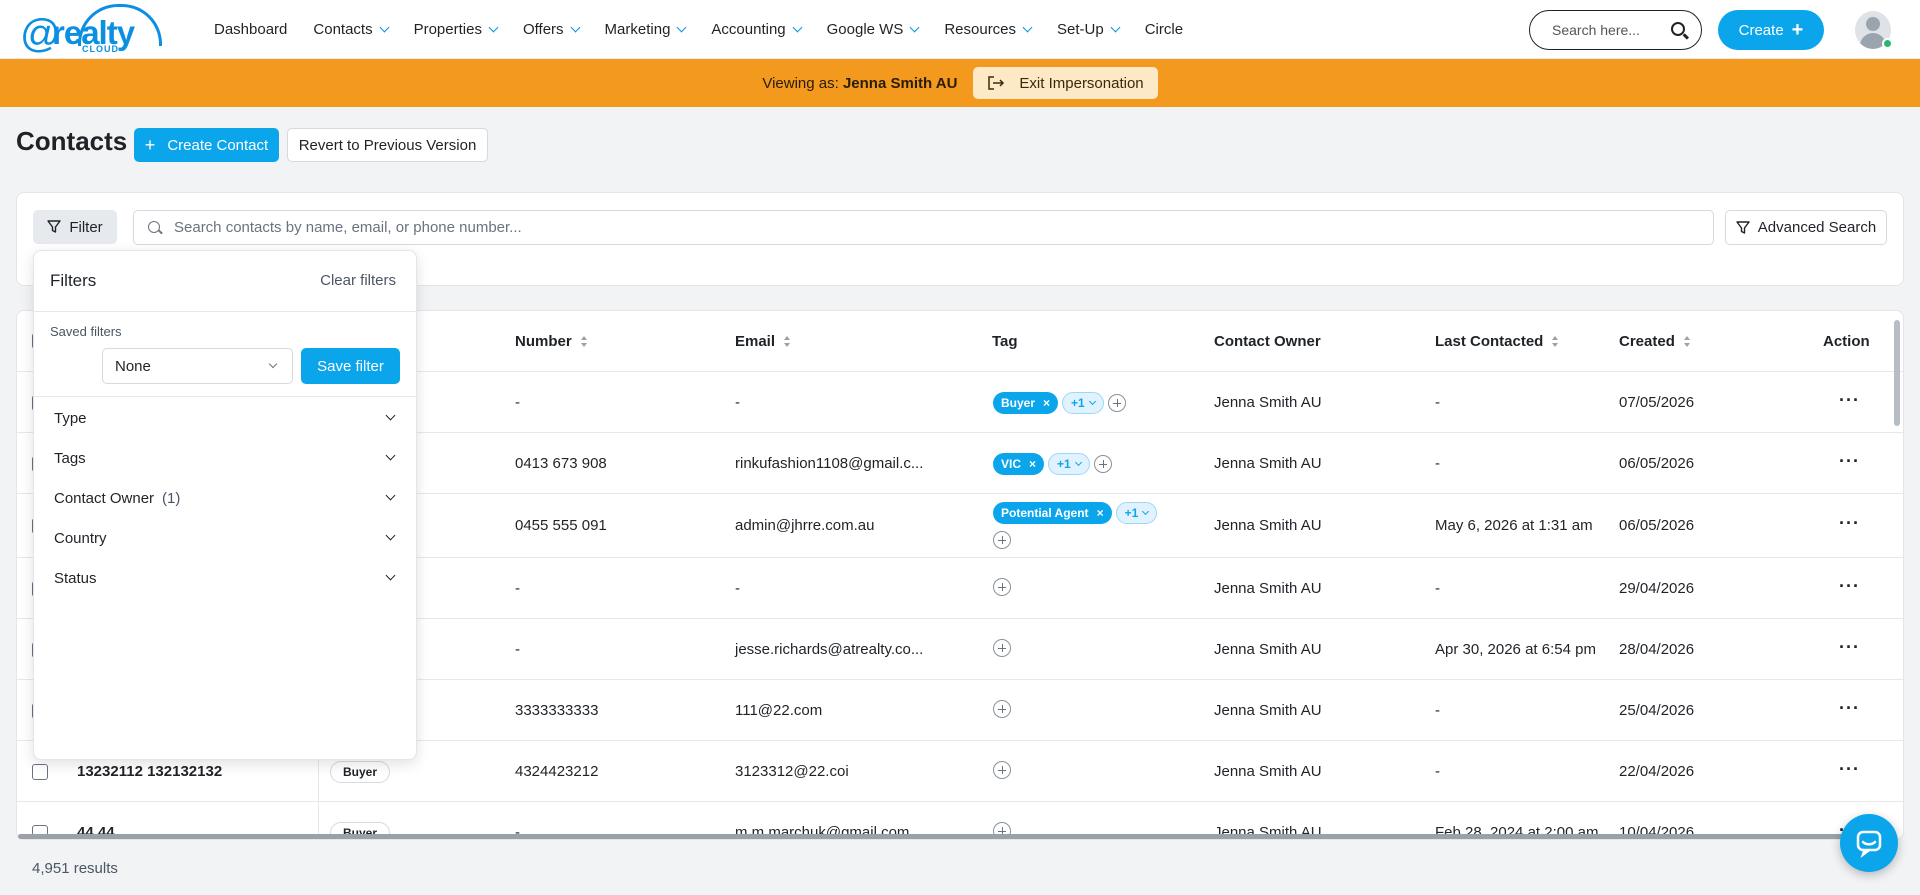 Image resolution: width=1920 pixels, height=895 pixels. What do you see at coordinates (988, 29) in the screenshot?
I see `nav-resources: Resources` at bounding box center [988, 29].